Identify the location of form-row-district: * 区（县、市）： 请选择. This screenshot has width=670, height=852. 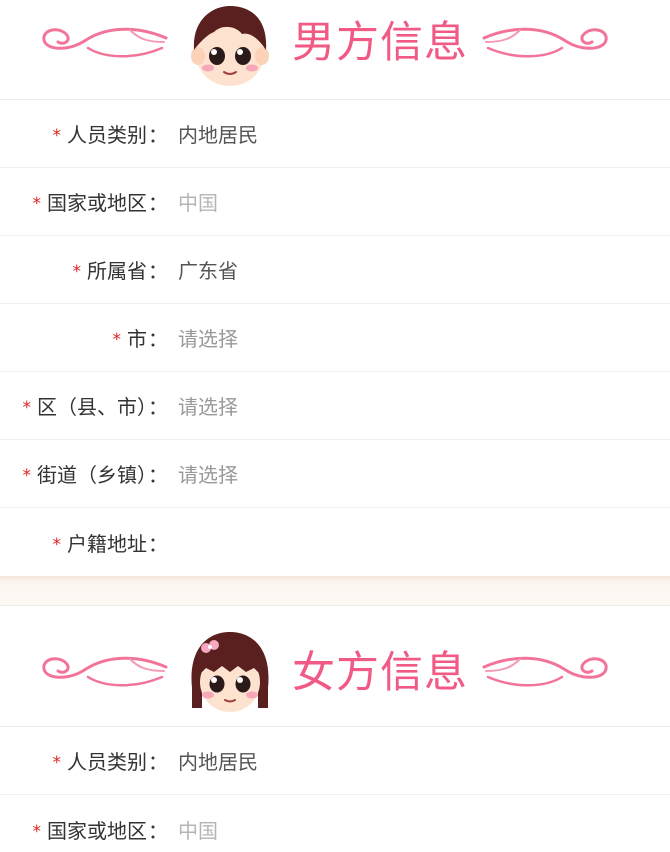
(335, 406).